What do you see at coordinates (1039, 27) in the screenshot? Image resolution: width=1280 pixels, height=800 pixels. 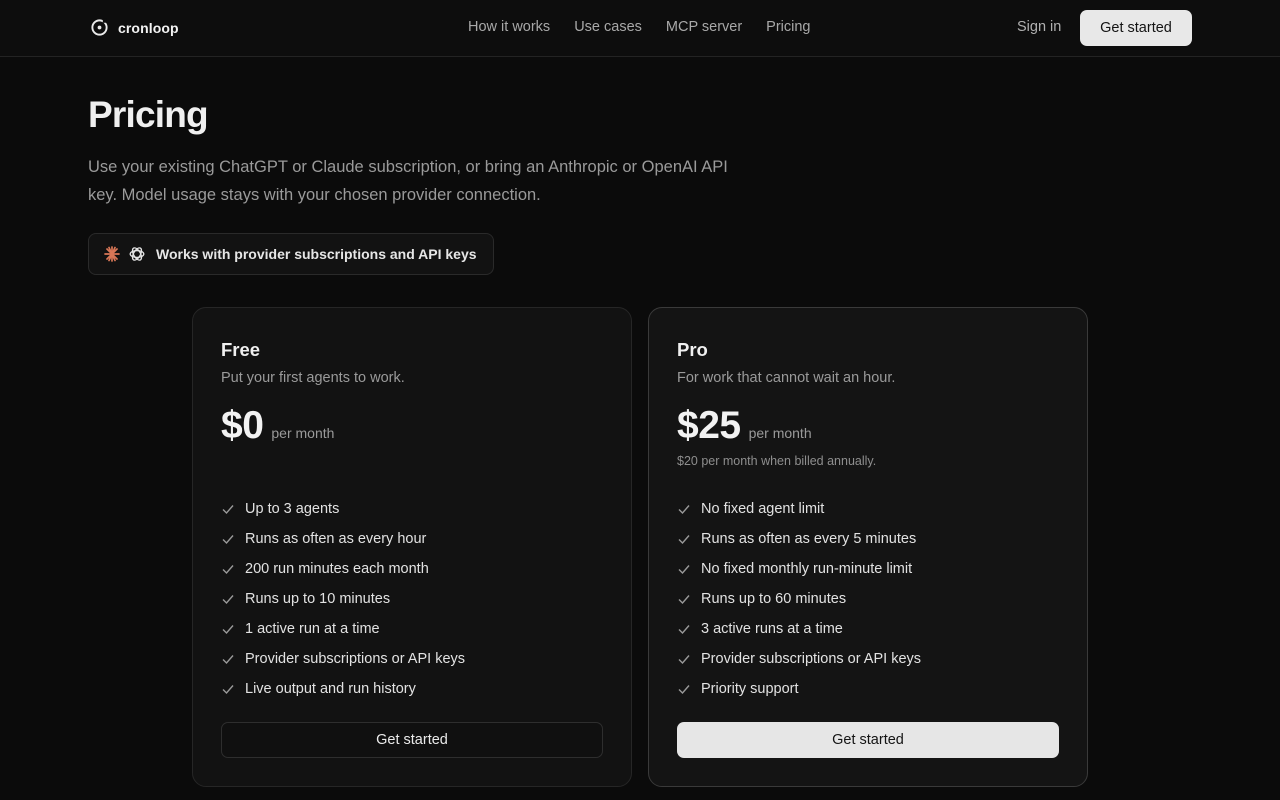 I see `sign-in-link: Sign in` at bounding box center [1039, 27].